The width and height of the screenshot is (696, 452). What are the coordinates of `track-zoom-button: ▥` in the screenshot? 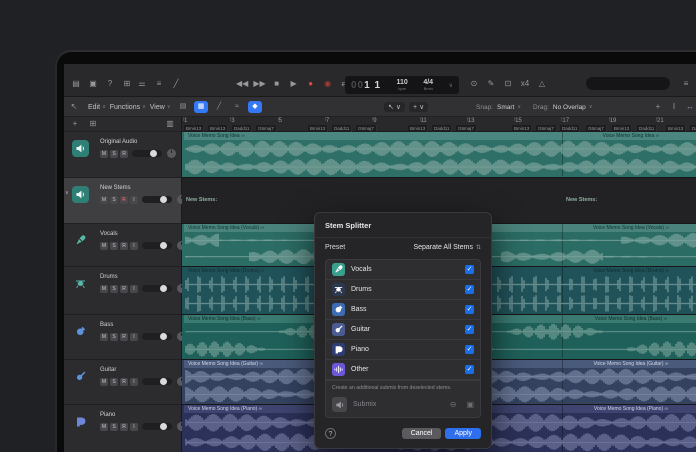 It's located at (170, 124).